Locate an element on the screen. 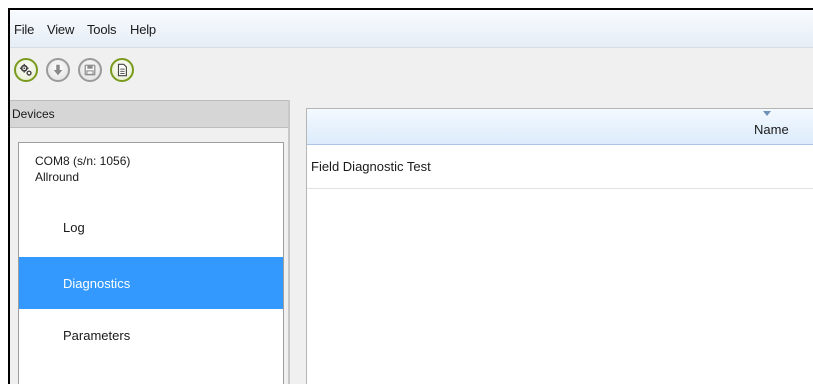 The height and width of the screenshot is (384, 813). tree-item-parameters: Parameters is located at coordinates (151, 335).